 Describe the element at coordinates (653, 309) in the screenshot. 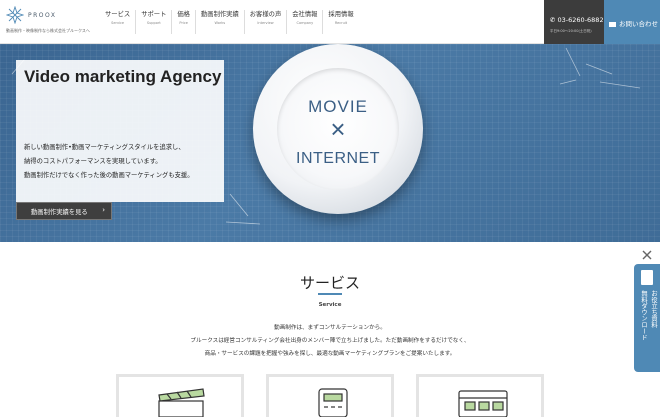

I see `side-tab-label-1: お役立ち資料` at that location.